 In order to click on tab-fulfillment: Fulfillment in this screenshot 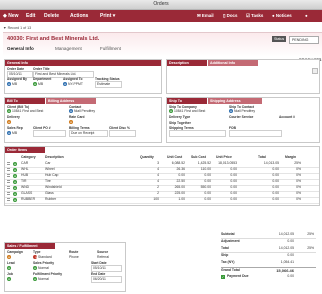, I will do `click(110, 49)`.